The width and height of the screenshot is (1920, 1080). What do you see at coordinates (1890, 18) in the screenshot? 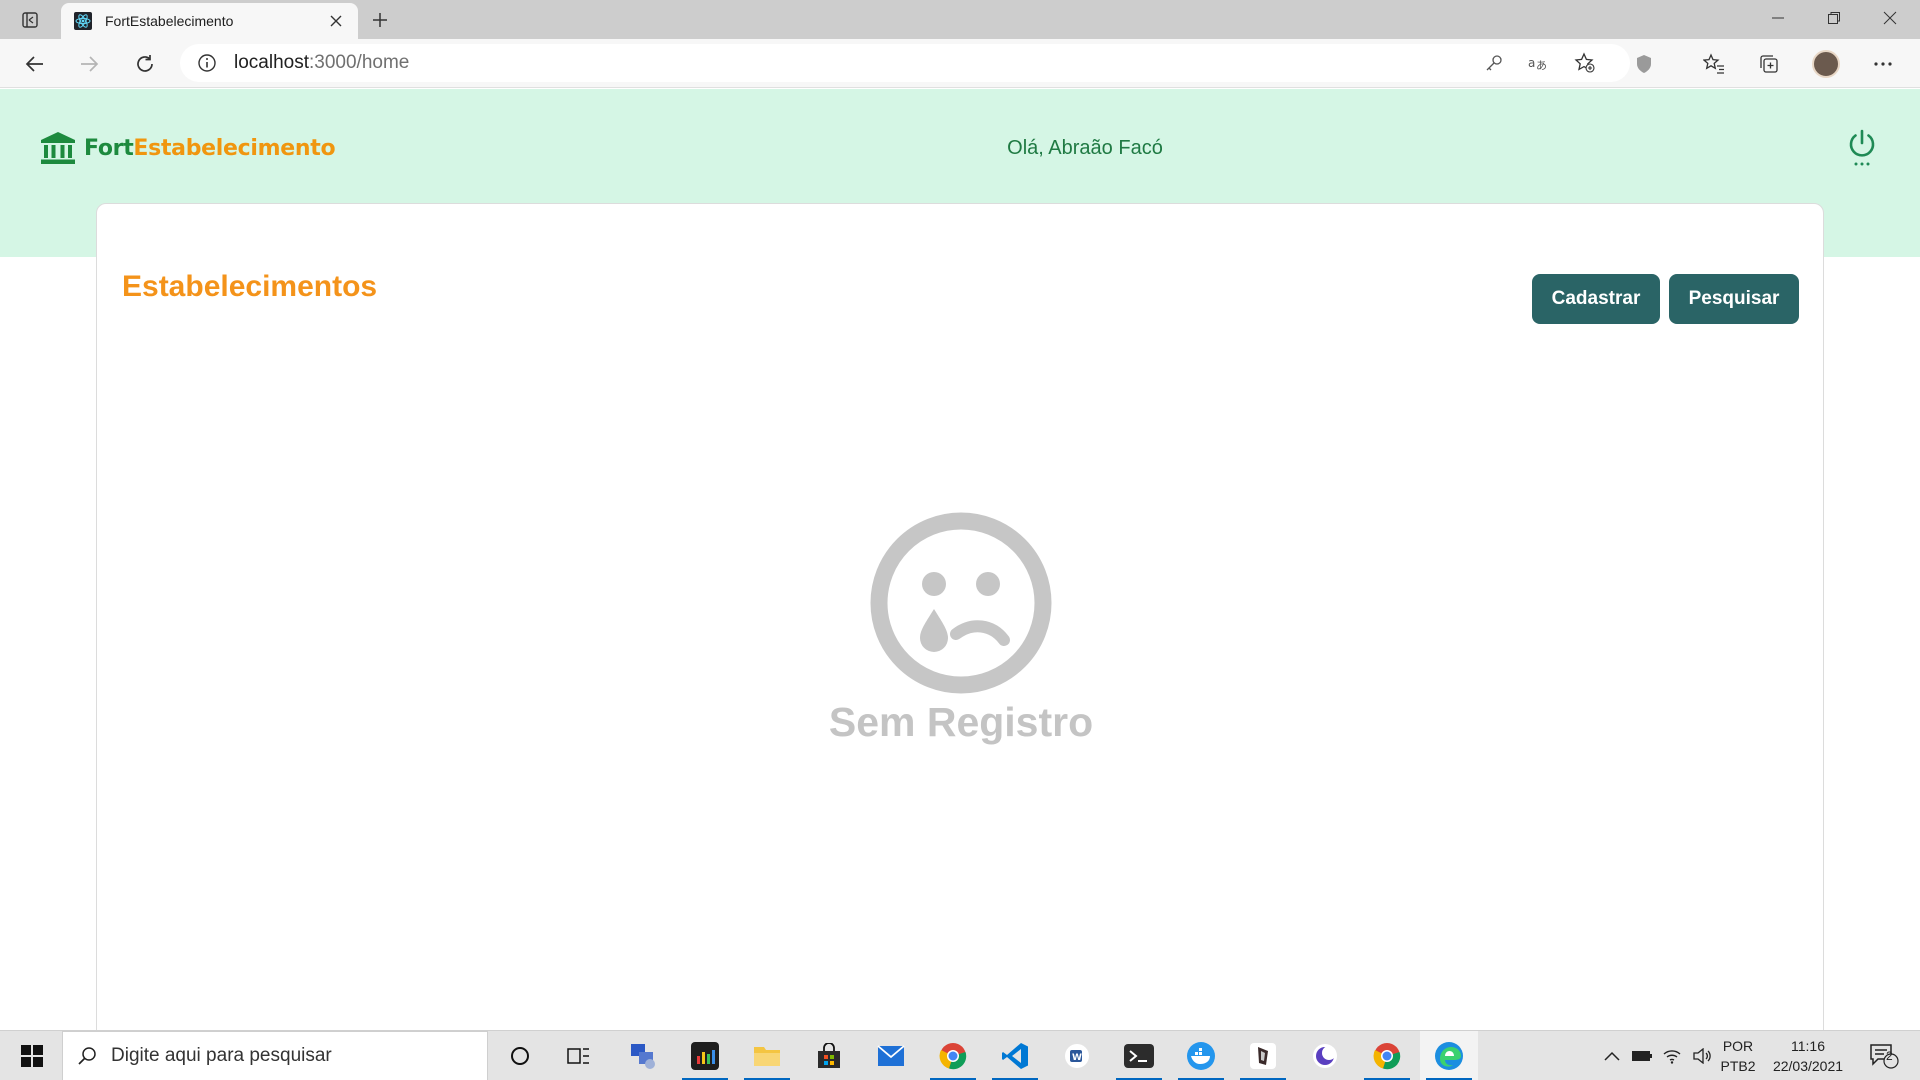
I see `close-window-icon` at bounding box center [1890, 18].